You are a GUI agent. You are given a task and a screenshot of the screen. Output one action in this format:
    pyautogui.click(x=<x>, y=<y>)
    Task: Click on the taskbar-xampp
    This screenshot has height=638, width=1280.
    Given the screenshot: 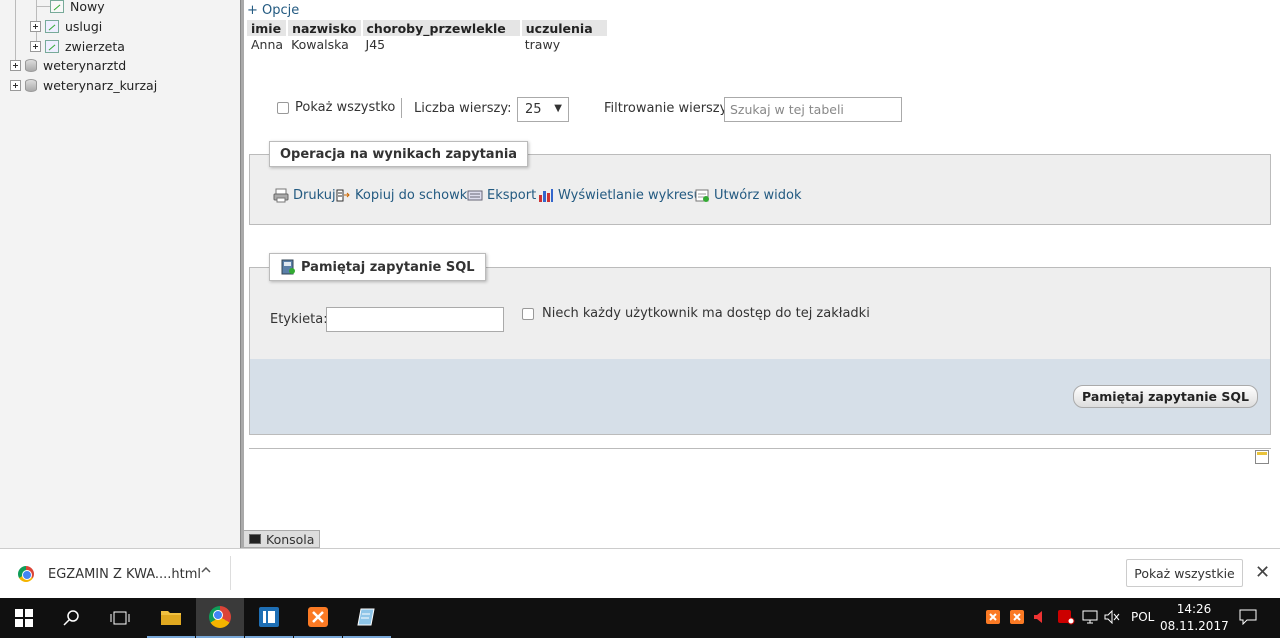 What is the action you would take?
    pyautogui.click(x=318, y=618)
    